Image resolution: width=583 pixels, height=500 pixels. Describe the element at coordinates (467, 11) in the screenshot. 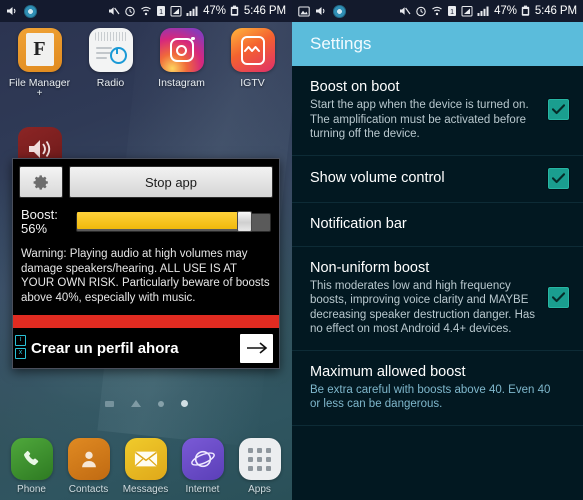

I see `signal-off-icon` at that location.